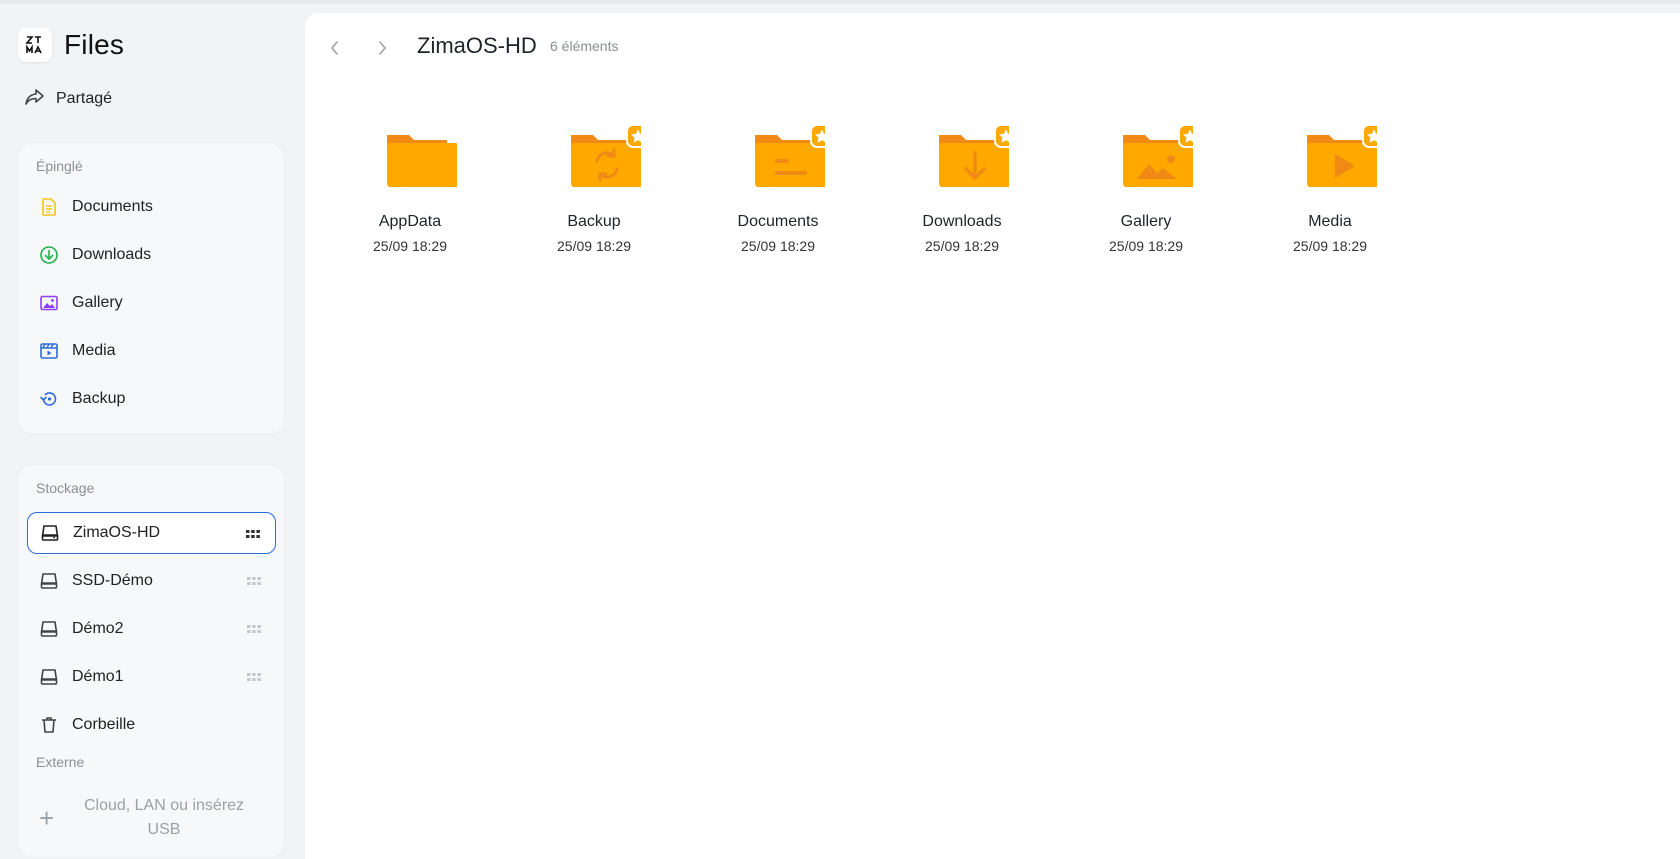 The image size is (1680, 859). I want to click on sidebar-item-gallery: Gallery, so click(151, 303).